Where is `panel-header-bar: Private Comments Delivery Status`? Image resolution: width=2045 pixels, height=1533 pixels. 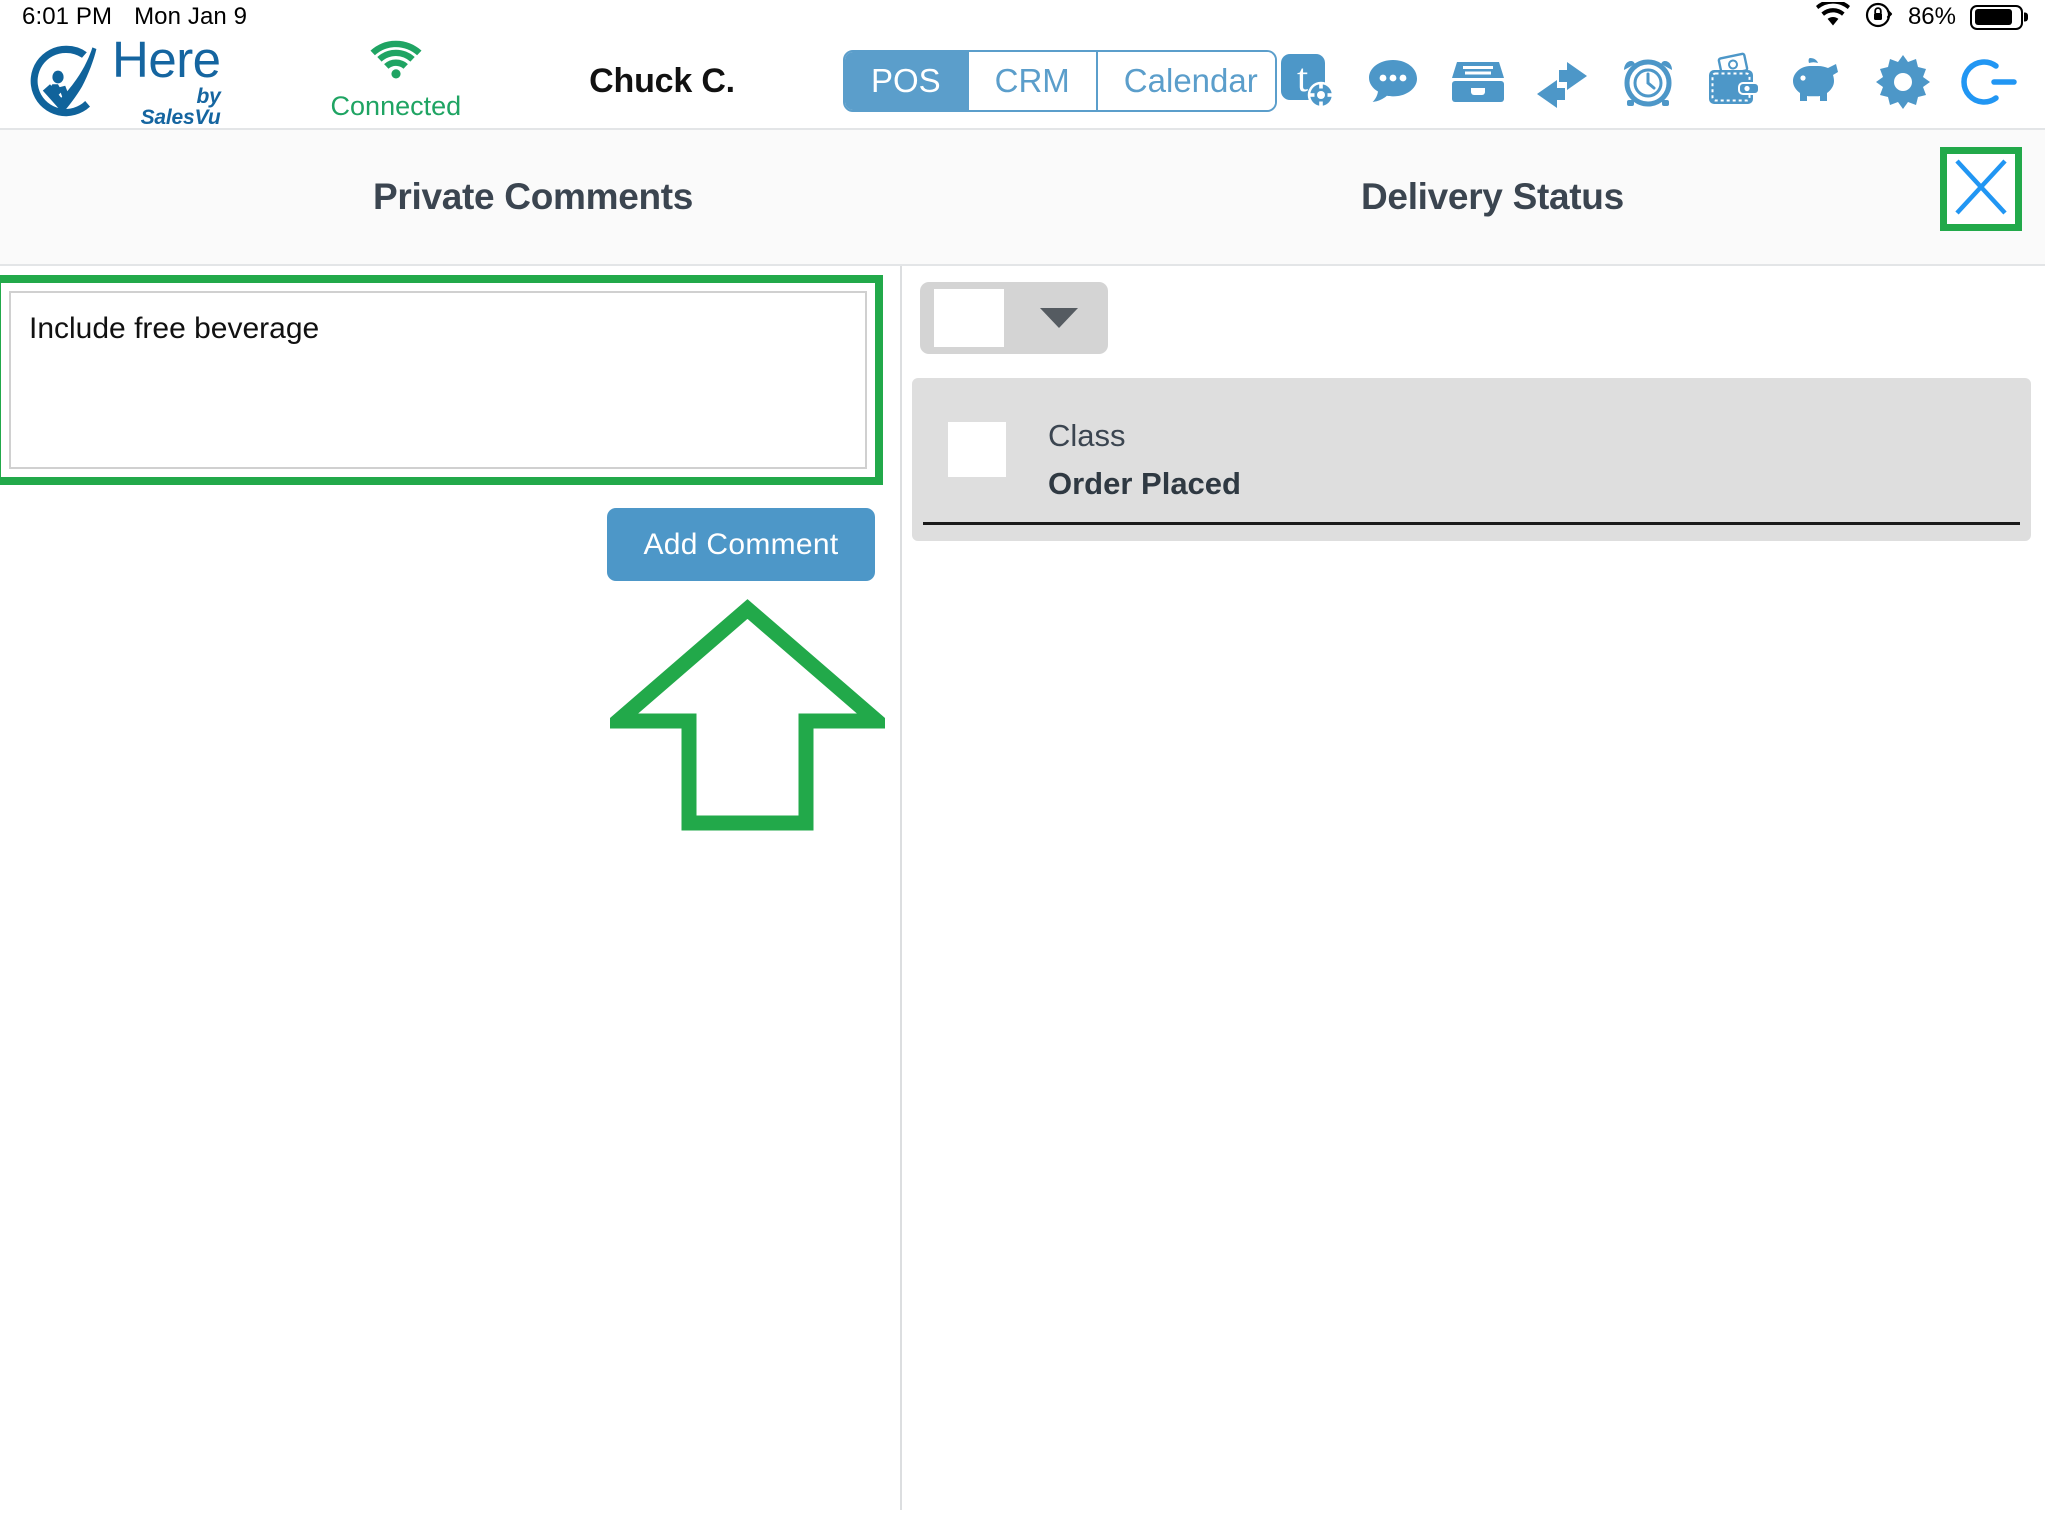
panel-header-bar: Private Comments Delivery Status is located at coordinates (1022, 198).